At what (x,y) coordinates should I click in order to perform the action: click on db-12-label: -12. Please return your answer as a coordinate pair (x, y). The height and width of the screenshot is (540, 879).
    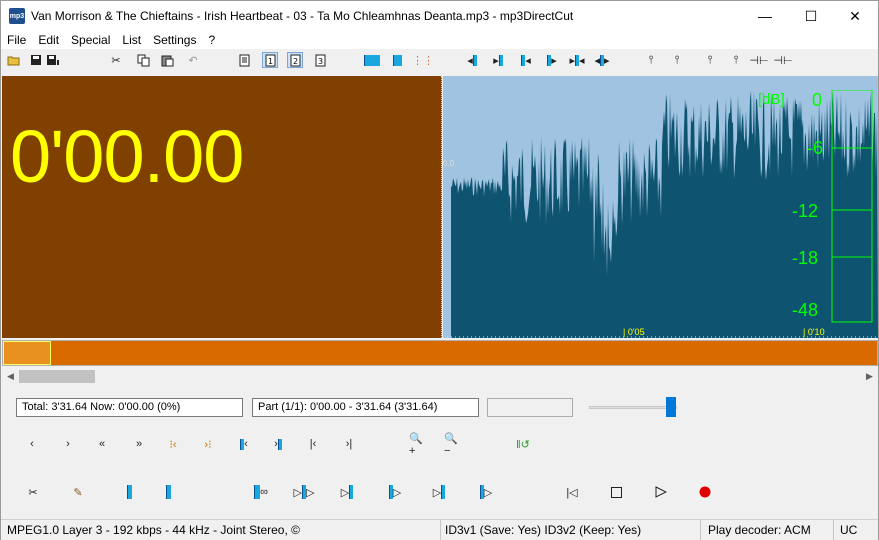
    Looking at the image, I should click on (805, 211).